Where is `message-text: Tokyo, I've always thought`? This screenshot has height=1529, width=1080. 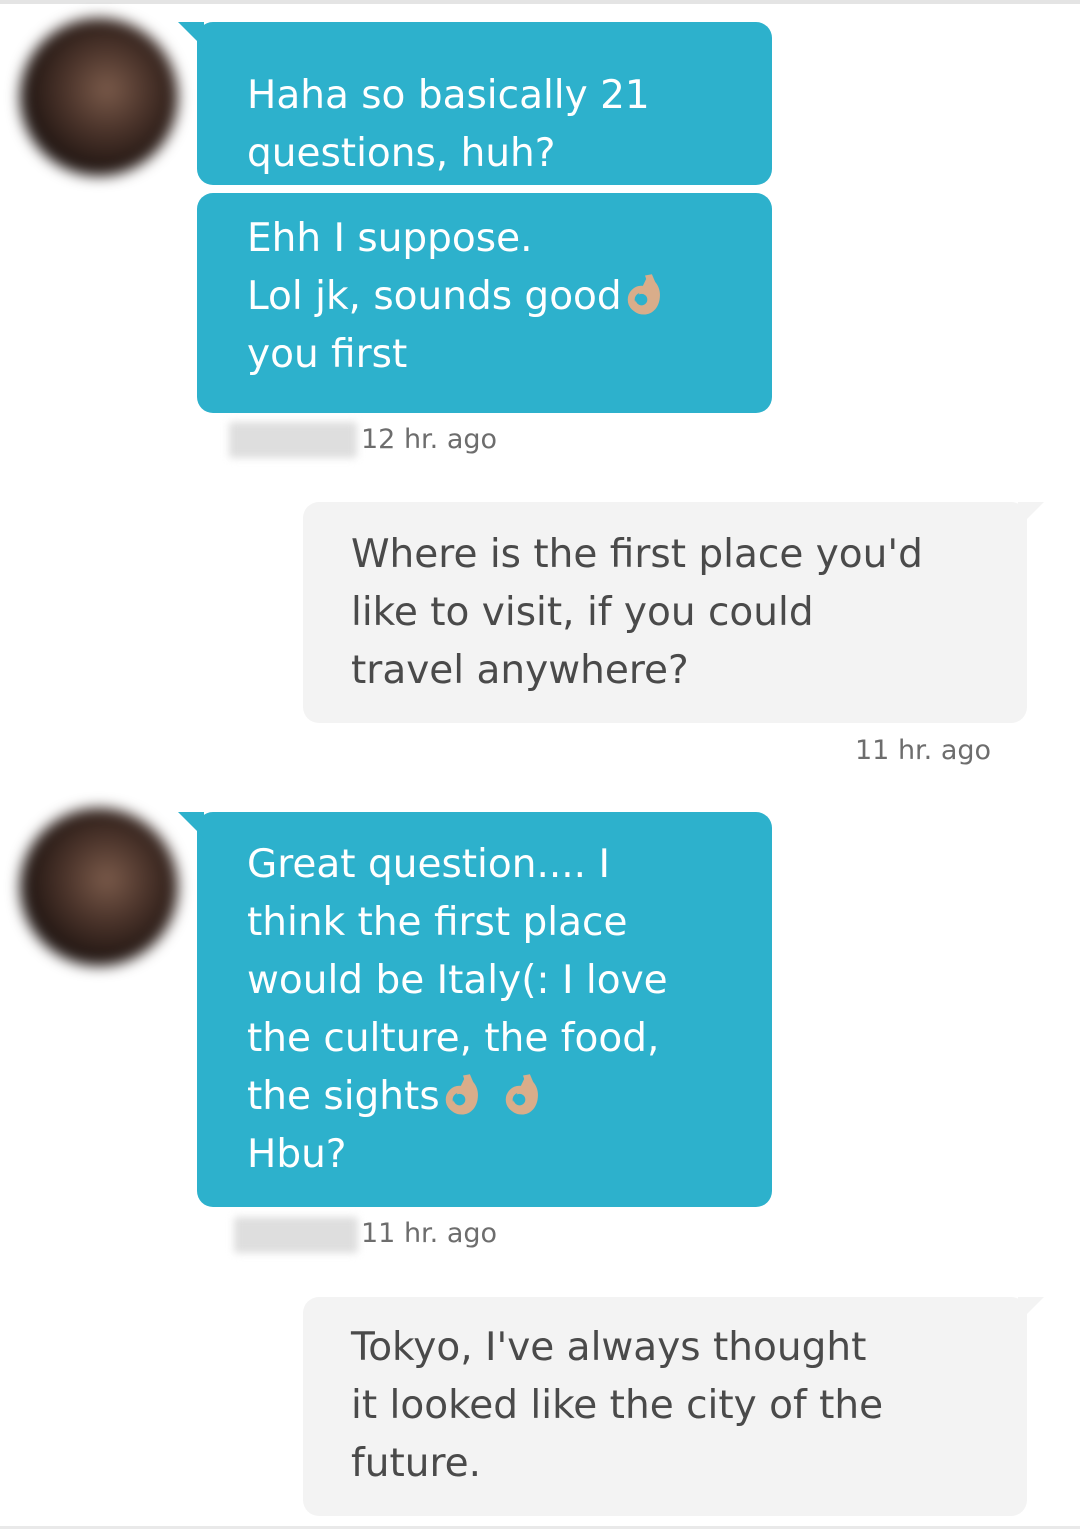
message-text: Tokyo, I've always thought is located at coordinates (609, 1347).